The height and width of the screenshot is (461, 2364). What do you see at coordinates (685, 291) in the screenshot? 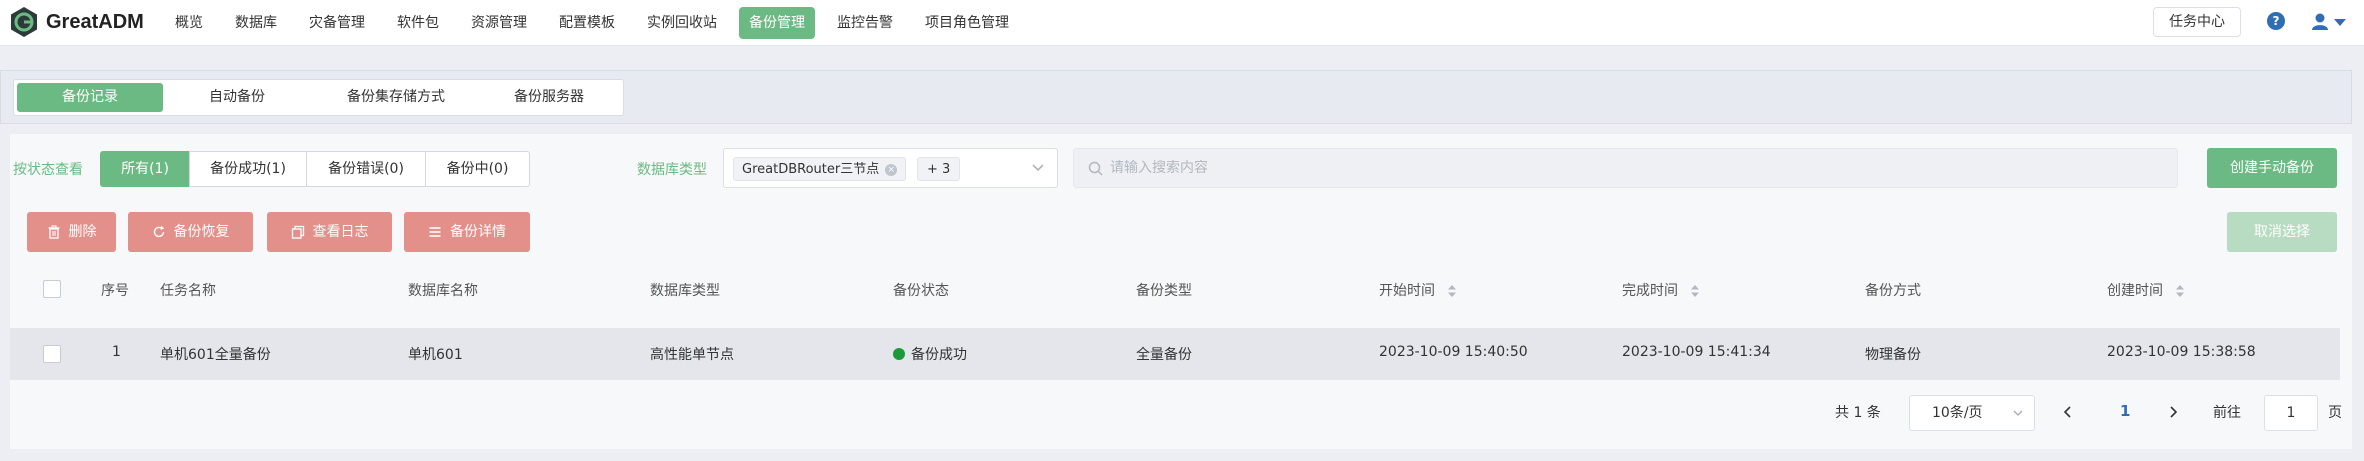
I see `col-header-db-type: 数据库类型` at bounding box center [685, 291].